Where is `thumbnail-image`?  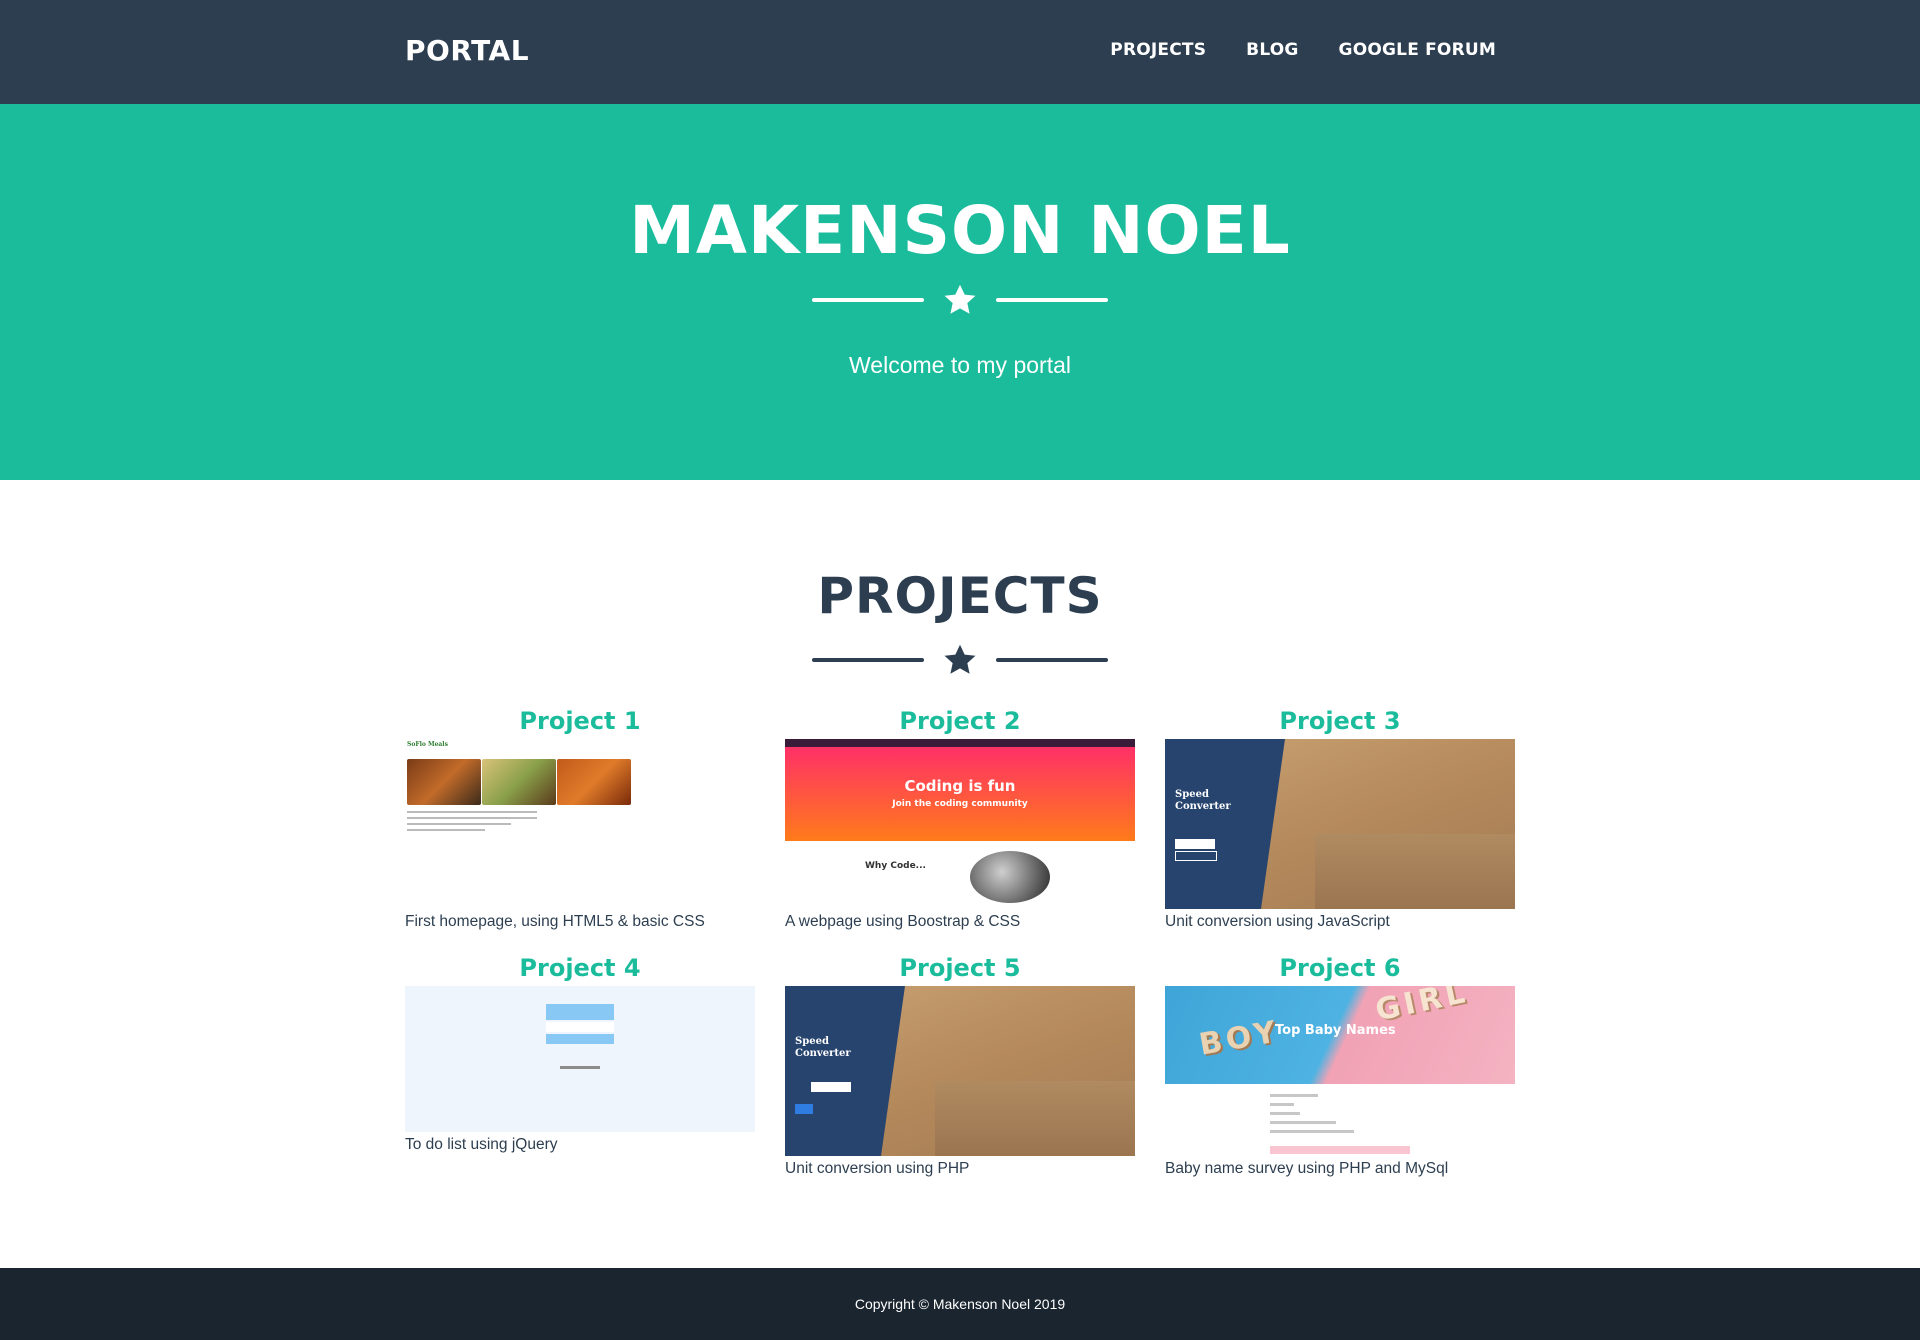
thumbnail-image is located at coordinates (1010, 877).